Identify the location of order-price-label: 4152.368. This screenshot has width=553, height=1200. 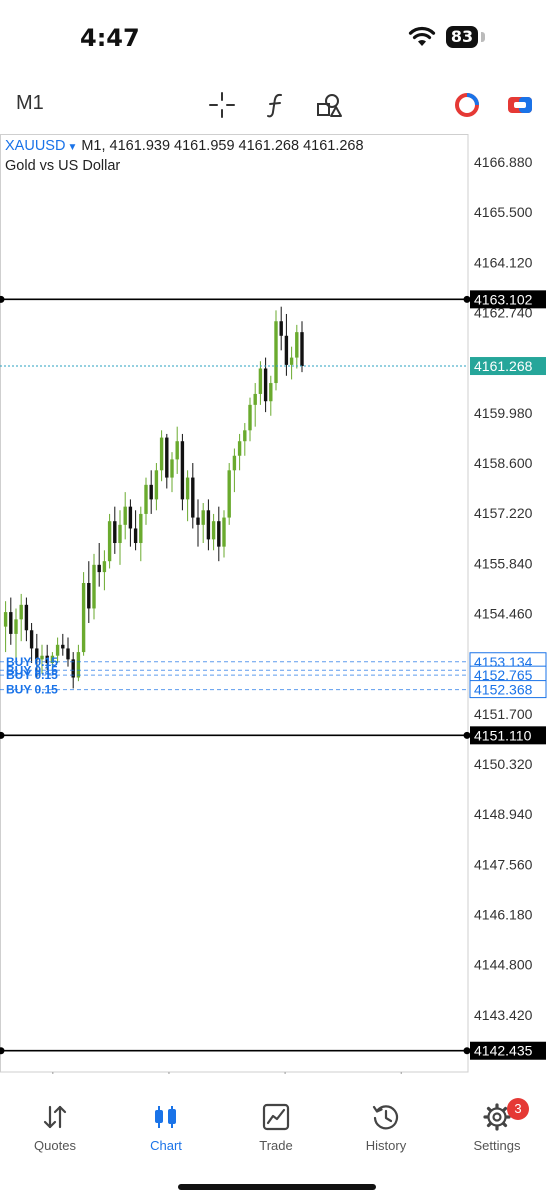
(503, 690).